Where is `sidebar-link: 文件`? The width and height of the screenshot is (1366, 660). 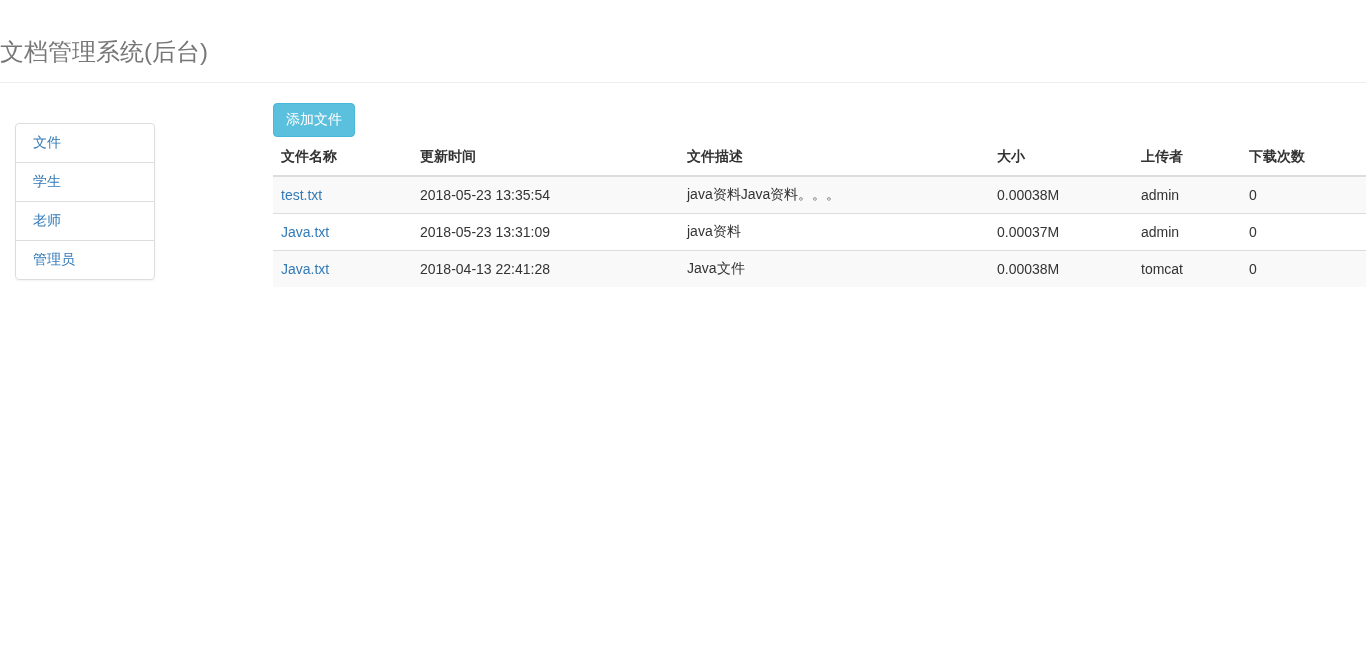
sidebar-link: 文件 is located at coordinates (47, 143).